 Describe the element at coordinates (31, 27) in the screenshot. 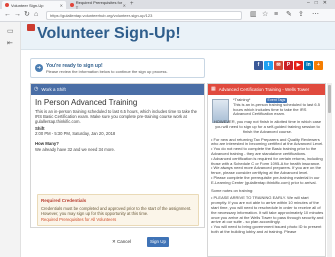

I see `site-logo` at that location.